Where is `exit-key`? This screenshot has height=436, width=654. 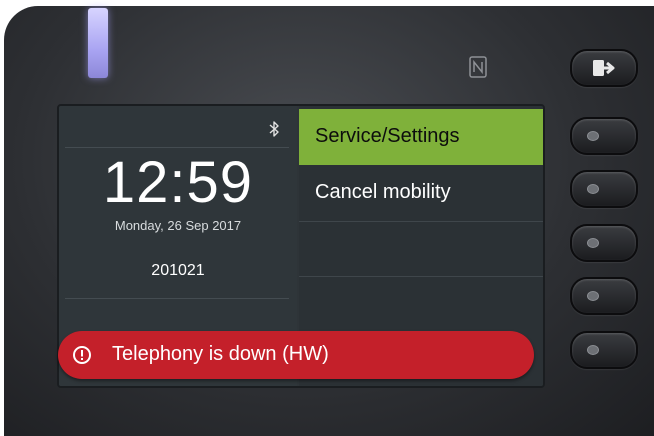 exit-key is located at coordinates (604, 68).